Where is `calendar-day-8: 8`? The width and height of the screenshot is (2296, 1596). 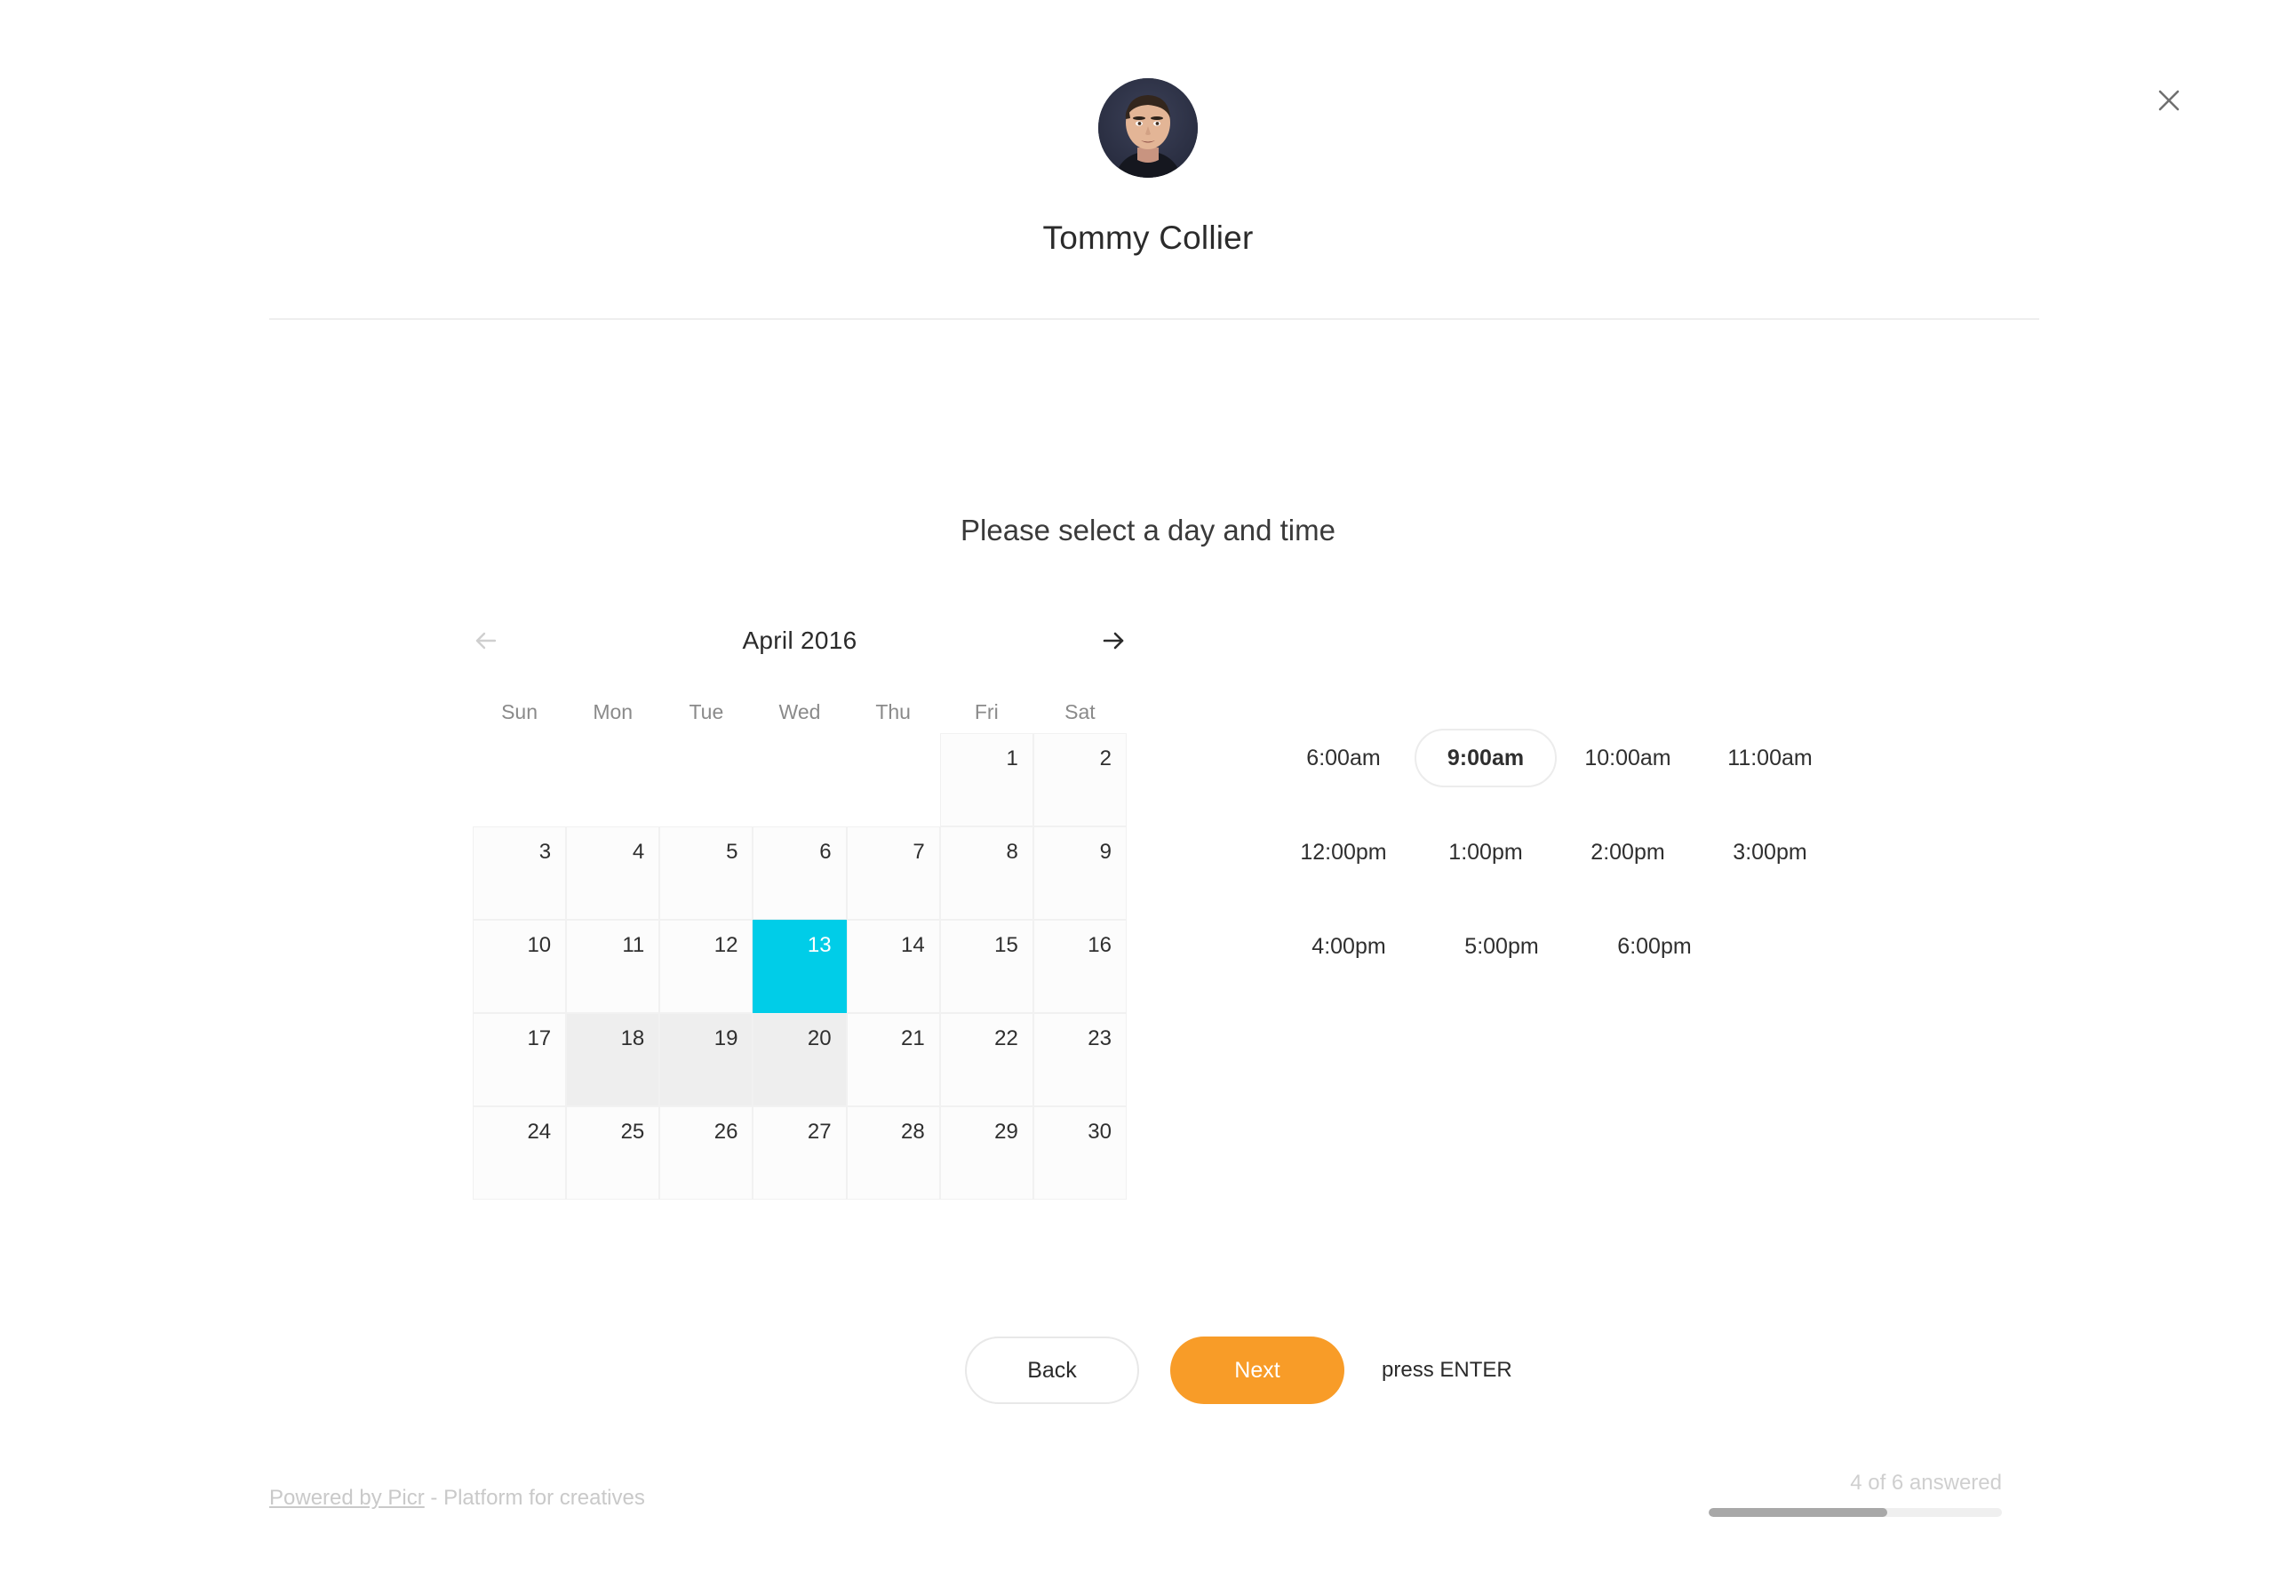
calendar-day-8: 8 is located at coordinates (986, 873).